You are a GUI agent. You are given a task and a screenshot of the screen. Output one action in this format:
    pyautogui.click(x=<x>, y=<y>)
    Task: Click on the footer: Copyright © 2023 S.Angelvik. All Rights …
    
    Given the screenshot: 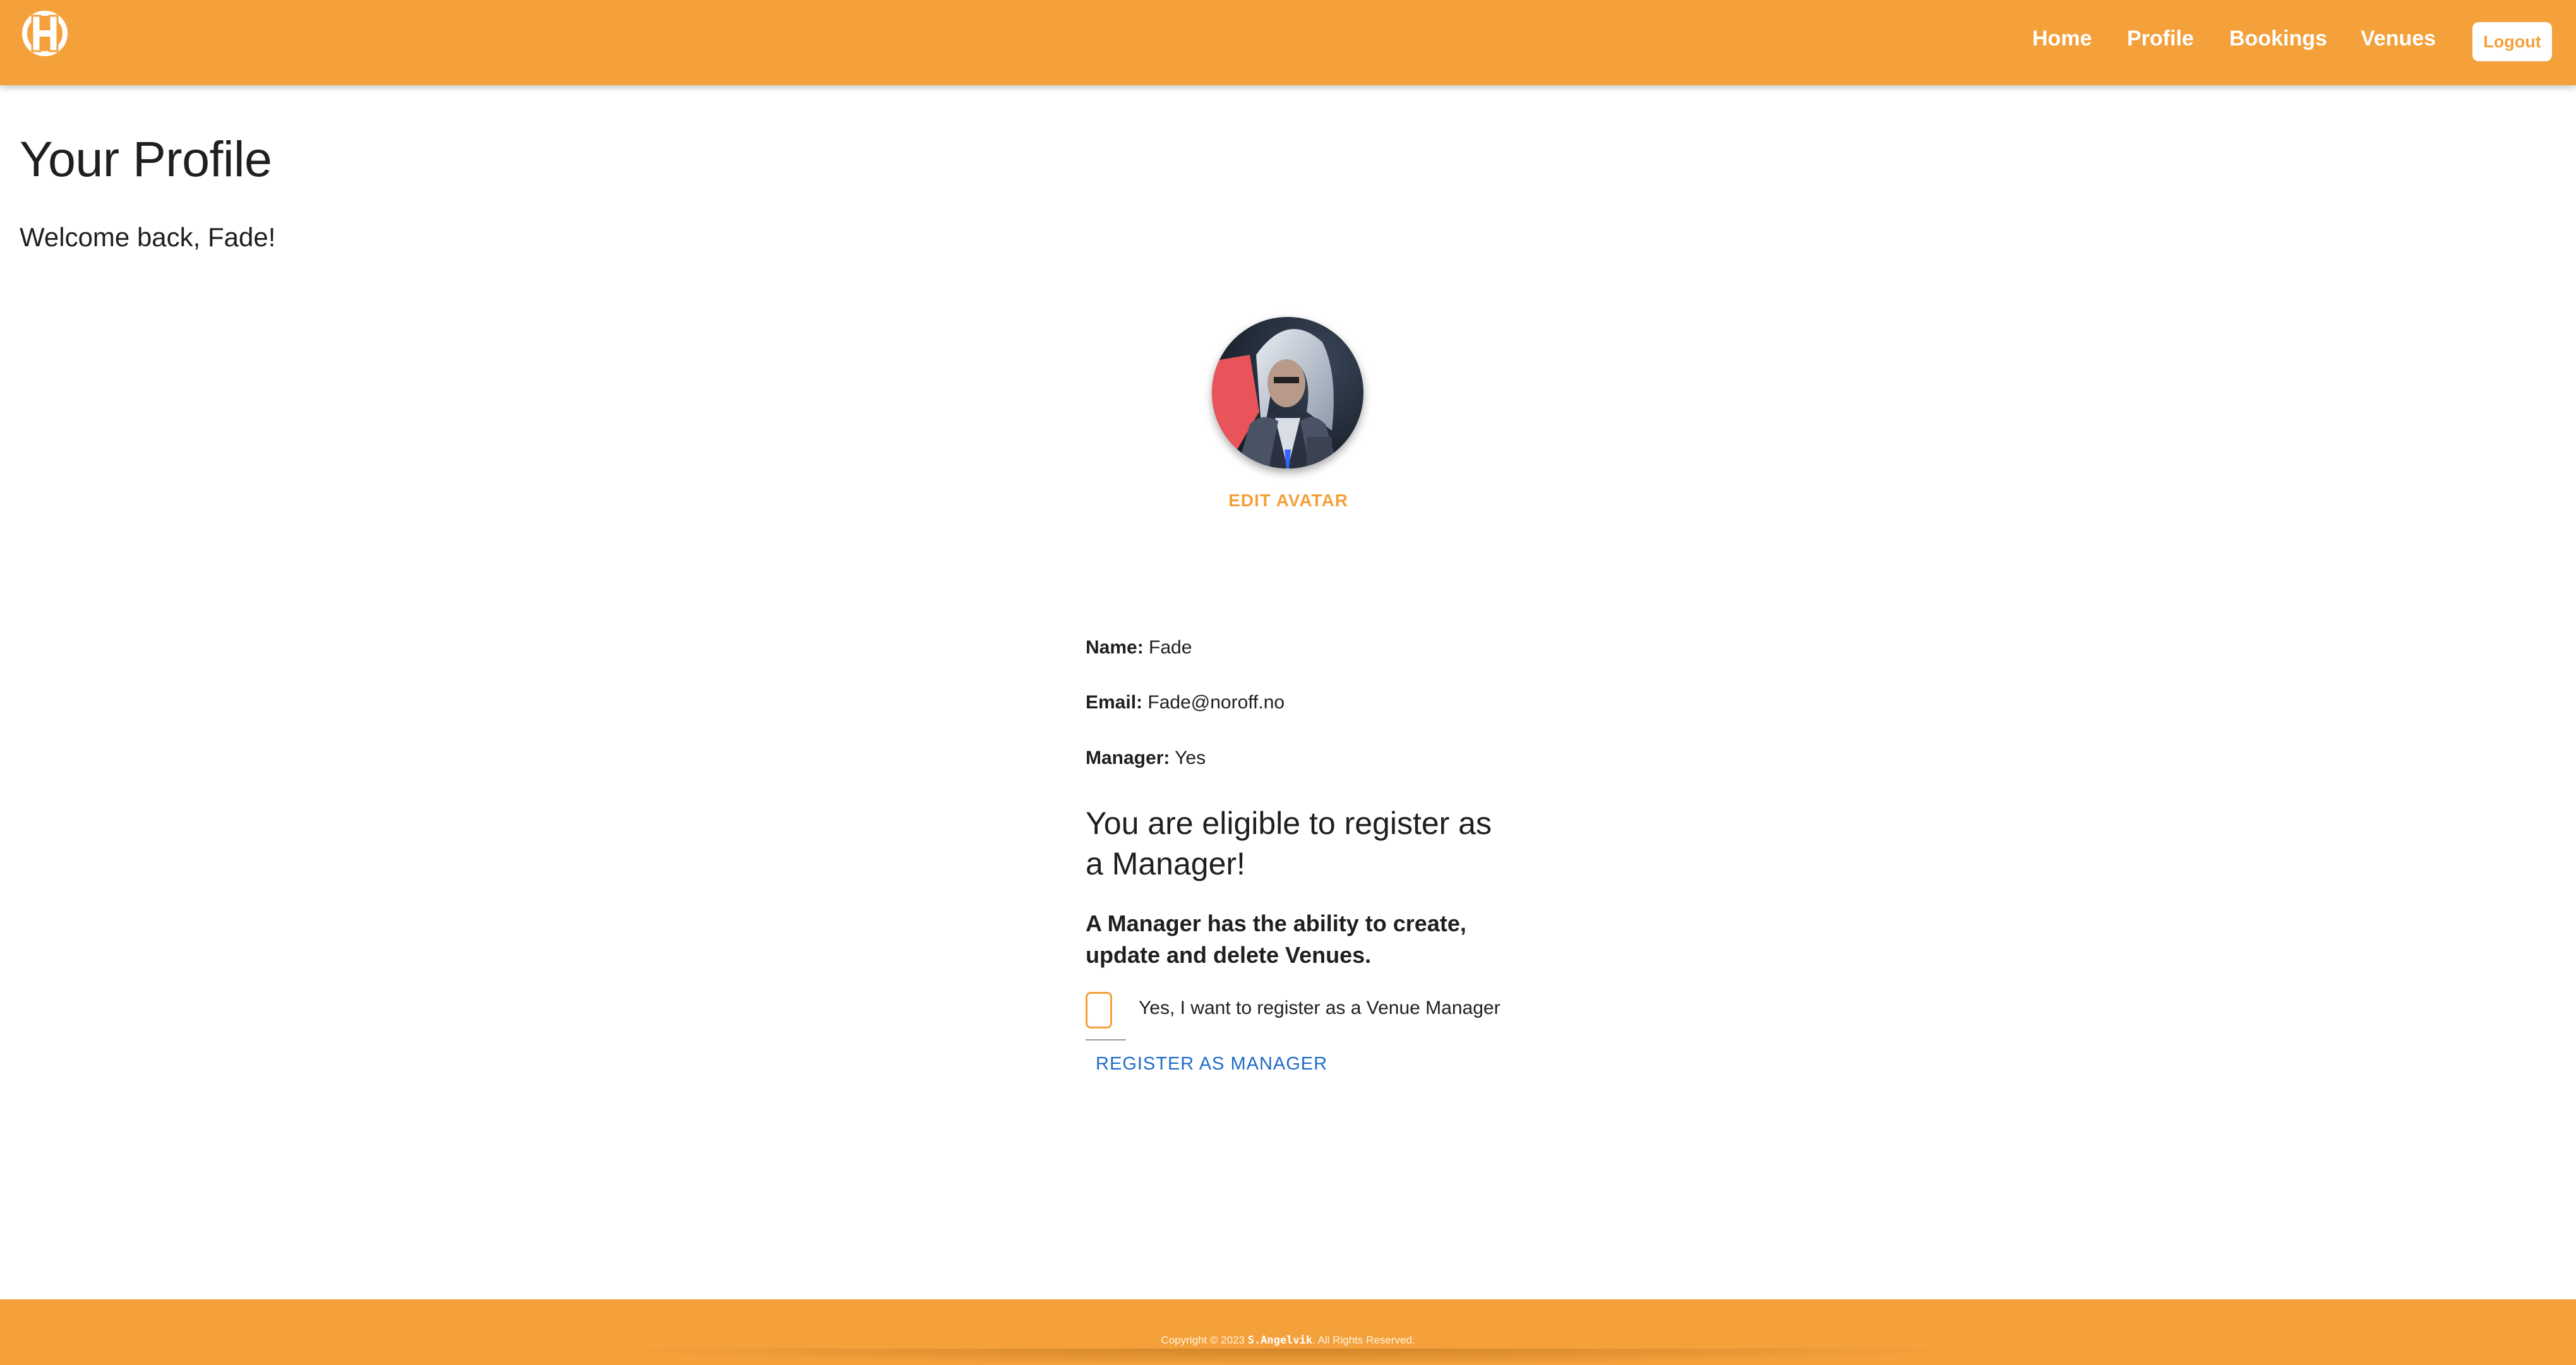 What is the action you would take?
    pyautogui.click(x=1288, y=1332)
    